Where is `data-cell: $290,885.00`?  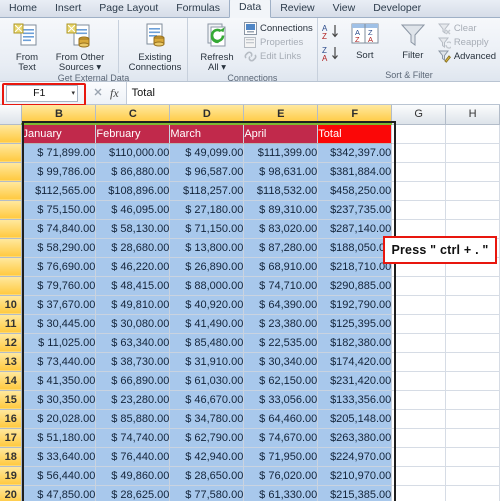
data-cell: $290,885.00 is located at coordinates (355, 286).